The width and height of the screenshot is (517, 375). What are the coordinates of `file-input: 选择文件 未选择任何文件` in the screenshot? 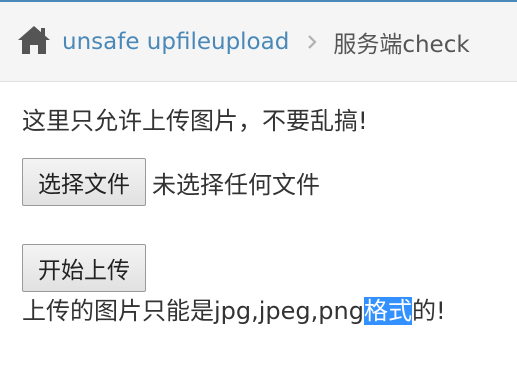 It's located at (269, 182).